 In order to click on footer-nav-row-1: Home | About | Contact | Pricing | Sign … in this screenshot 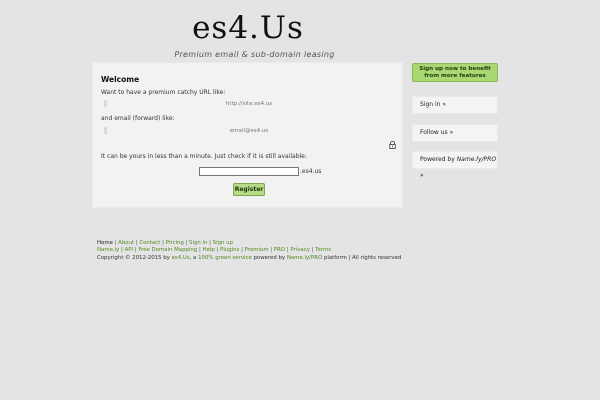, I will do `click(165, 243)`.